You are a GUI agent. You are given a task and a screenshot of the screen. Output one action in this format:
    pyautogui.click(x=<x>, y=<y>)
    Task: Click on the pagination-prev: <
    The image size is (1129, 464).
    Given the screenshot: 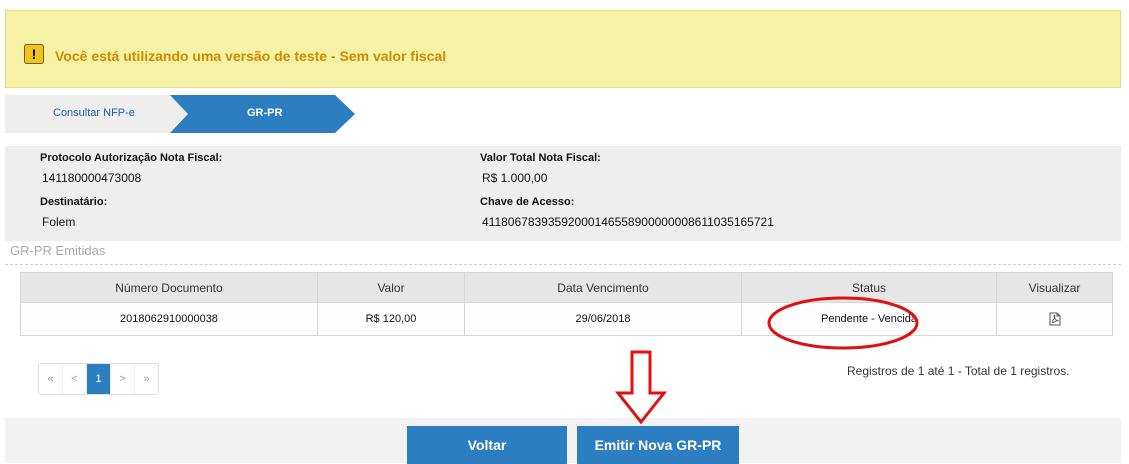 What is the action you would take?
    pyautogui.click(x=75, y=379)
    